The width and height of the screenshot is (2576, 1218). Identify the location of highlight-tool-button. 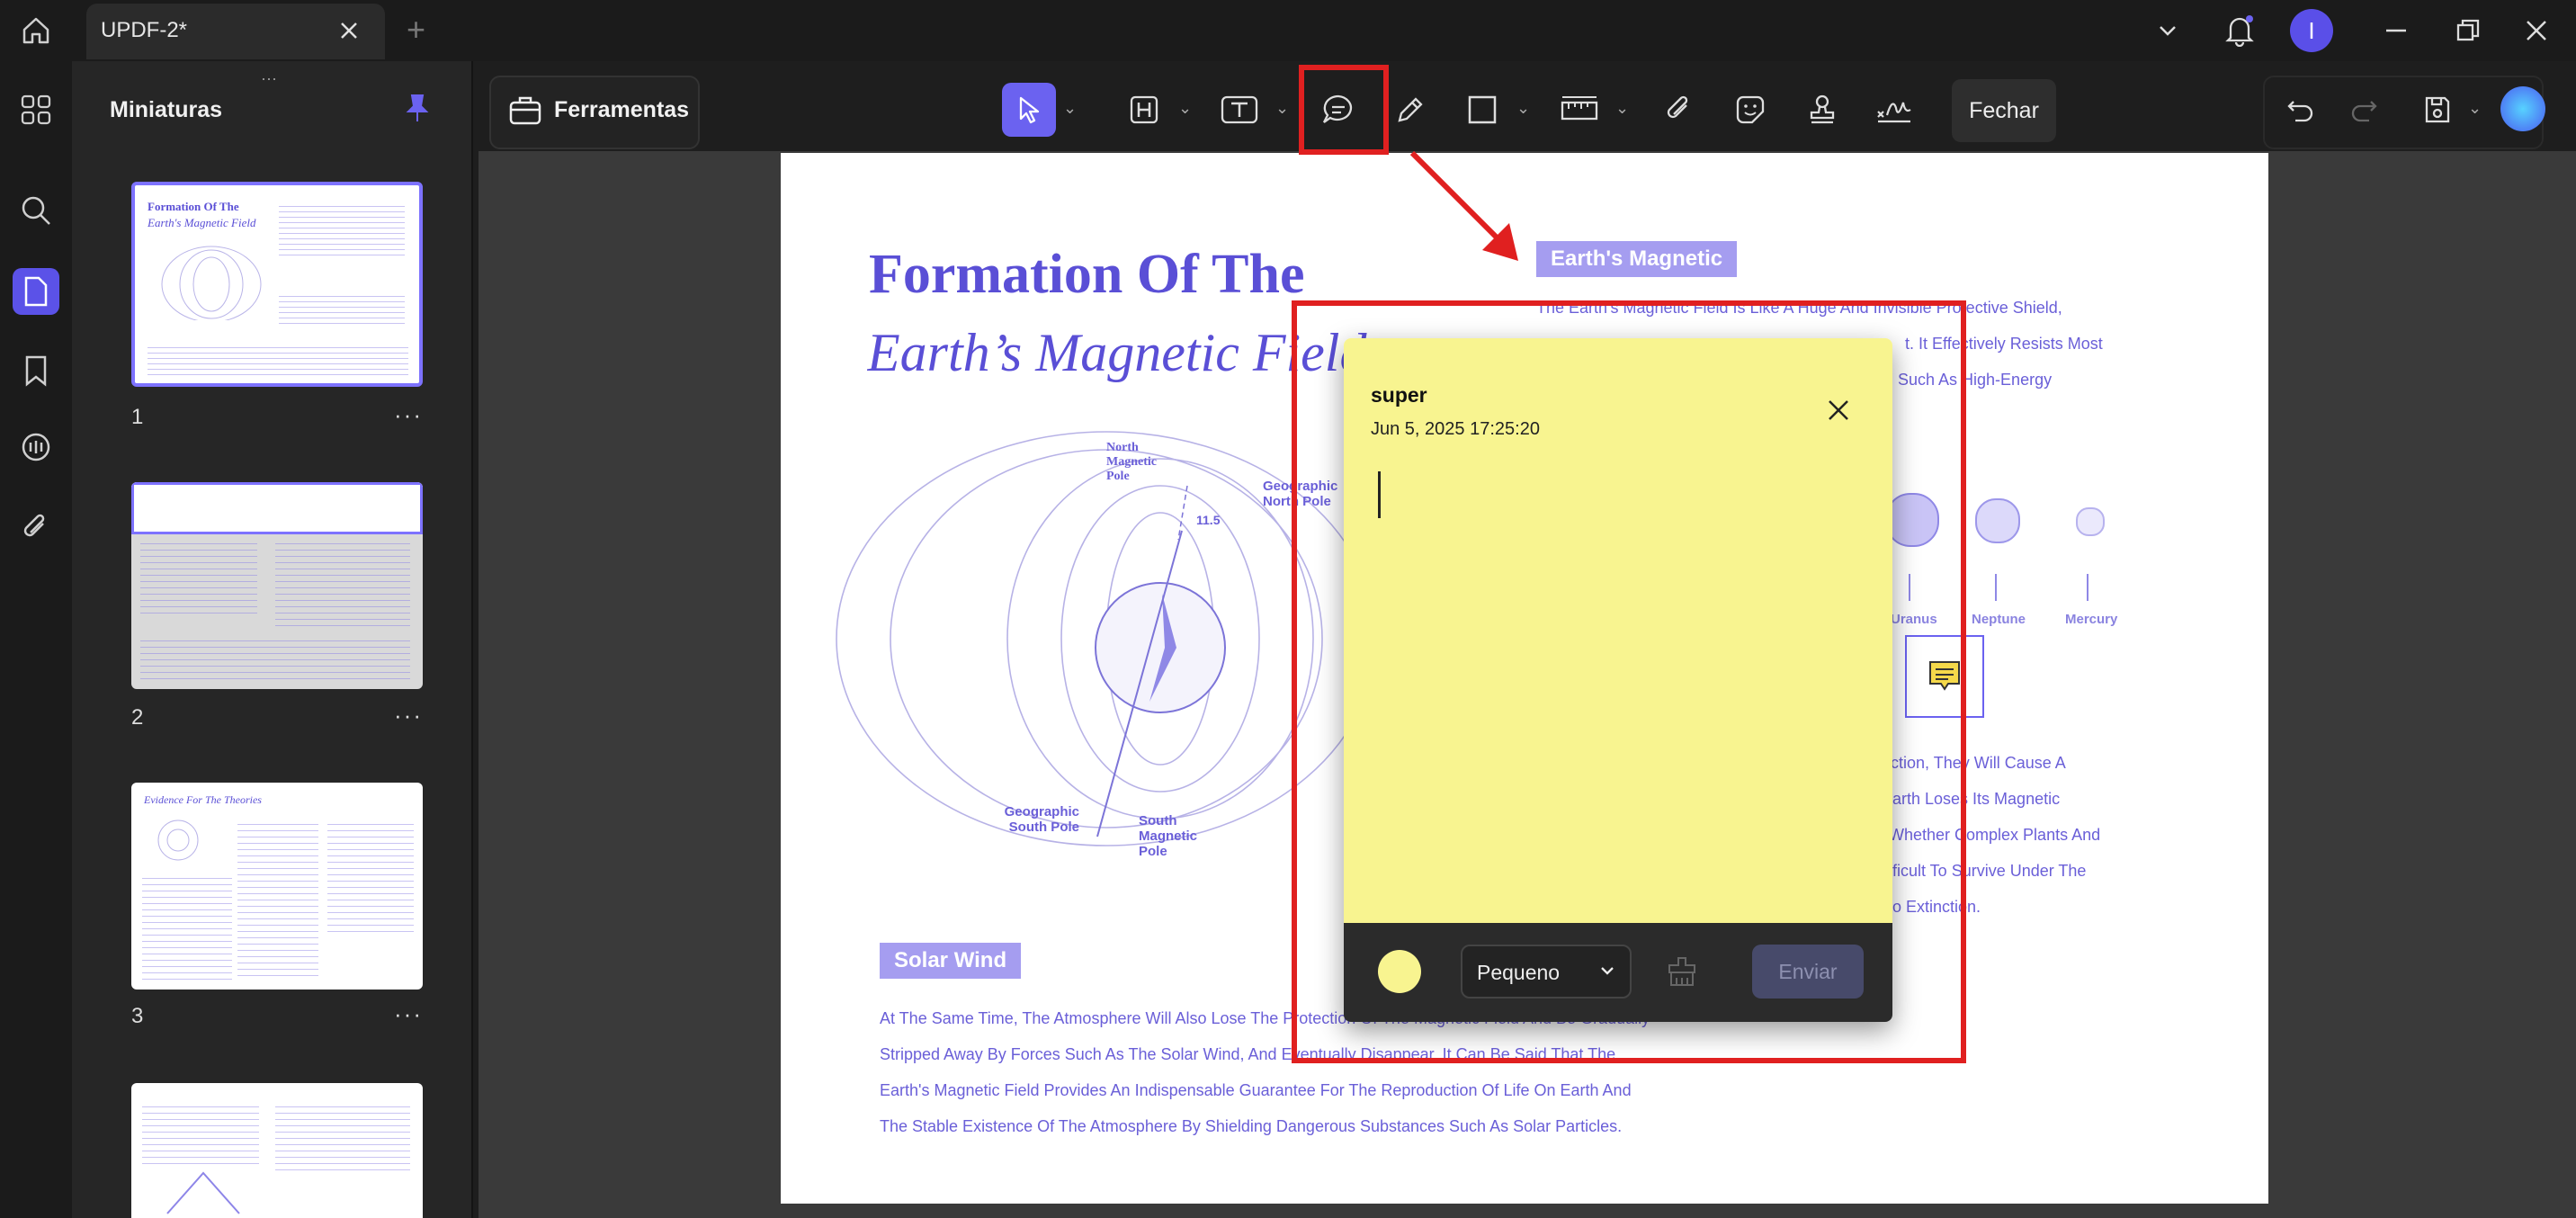
(1144, 110).